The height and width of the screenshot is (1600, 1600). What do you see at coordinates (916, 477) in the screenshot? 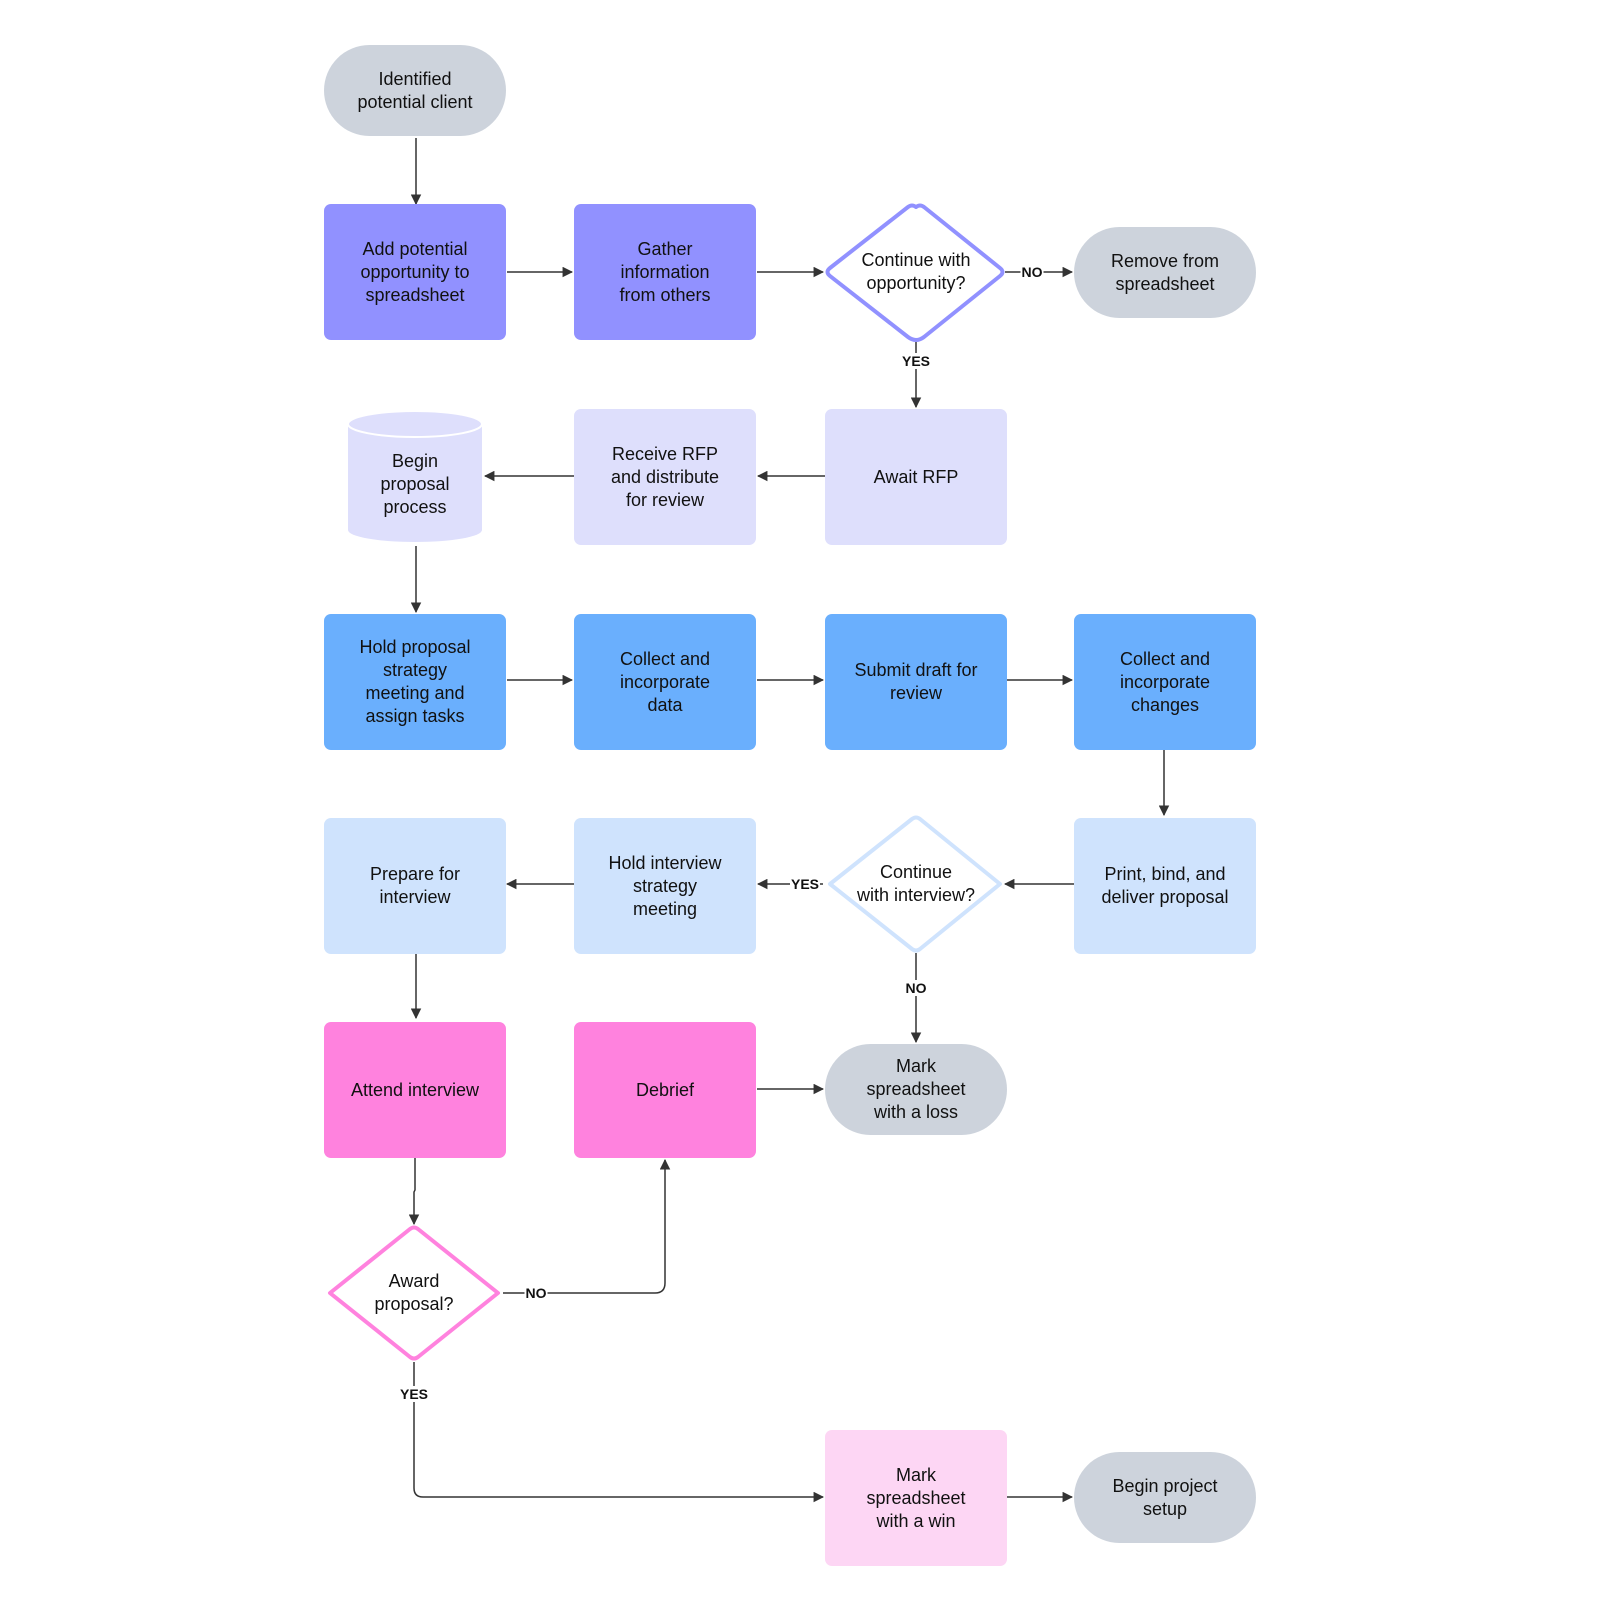
I see `process-await-rfp: Await RFP` at bounding box center [916, 477].